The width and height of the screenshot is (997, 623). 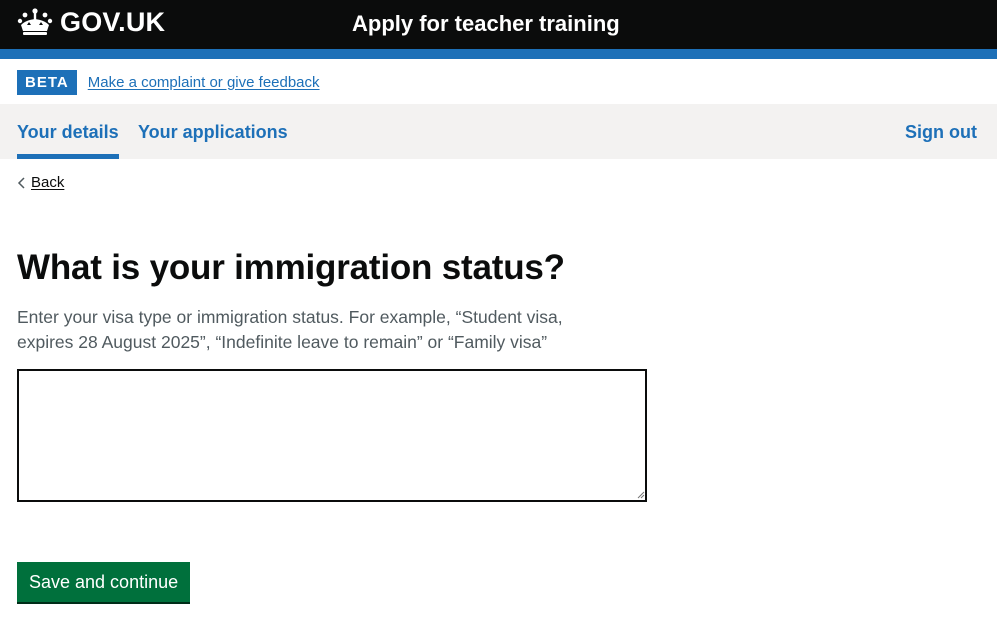 What do you see at coordinates (113, 22) in the screenshot?
I see `logo-text: GOV.UK` at bounding box center [113, 22].